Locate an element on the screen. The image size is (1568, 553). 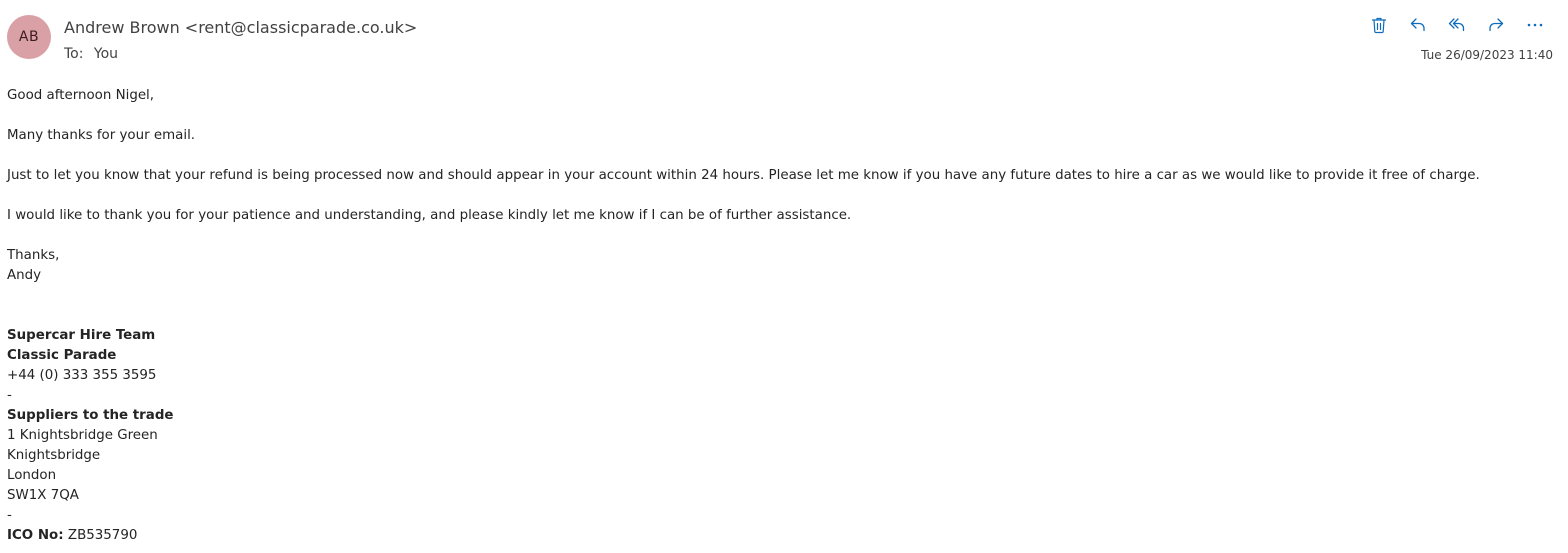
forward-icon is located at coordinates (1495, 25).